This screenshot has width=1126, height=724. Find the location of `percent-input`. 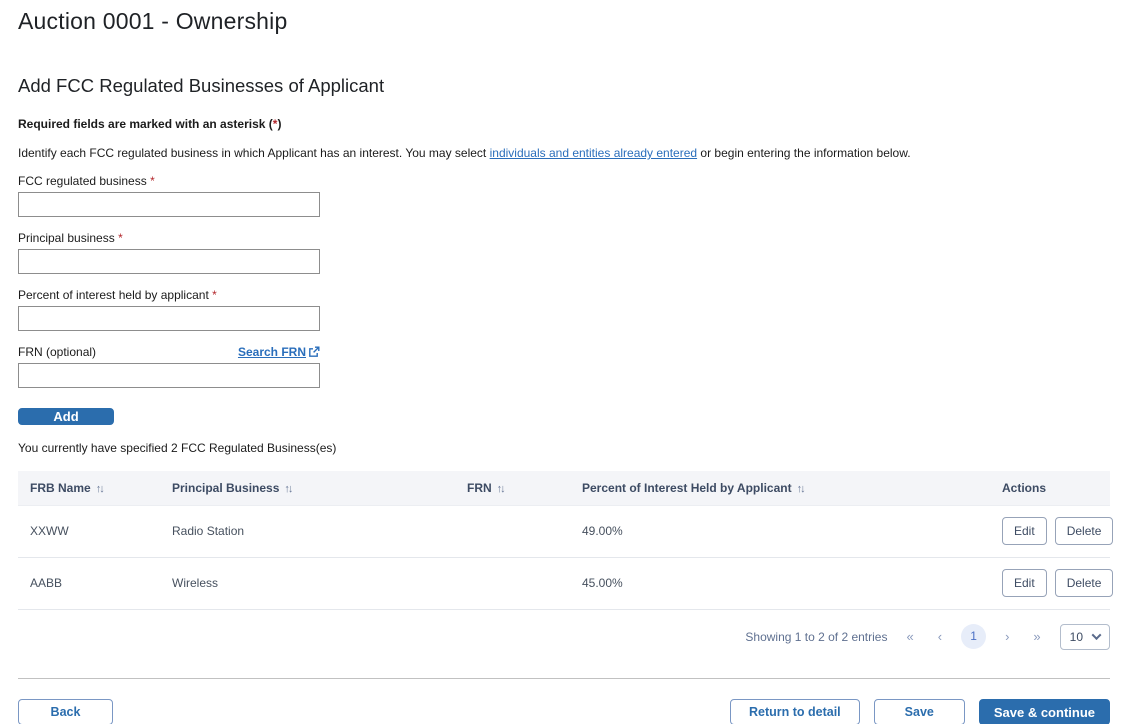

percent-input is located at coordinates (169, 318).